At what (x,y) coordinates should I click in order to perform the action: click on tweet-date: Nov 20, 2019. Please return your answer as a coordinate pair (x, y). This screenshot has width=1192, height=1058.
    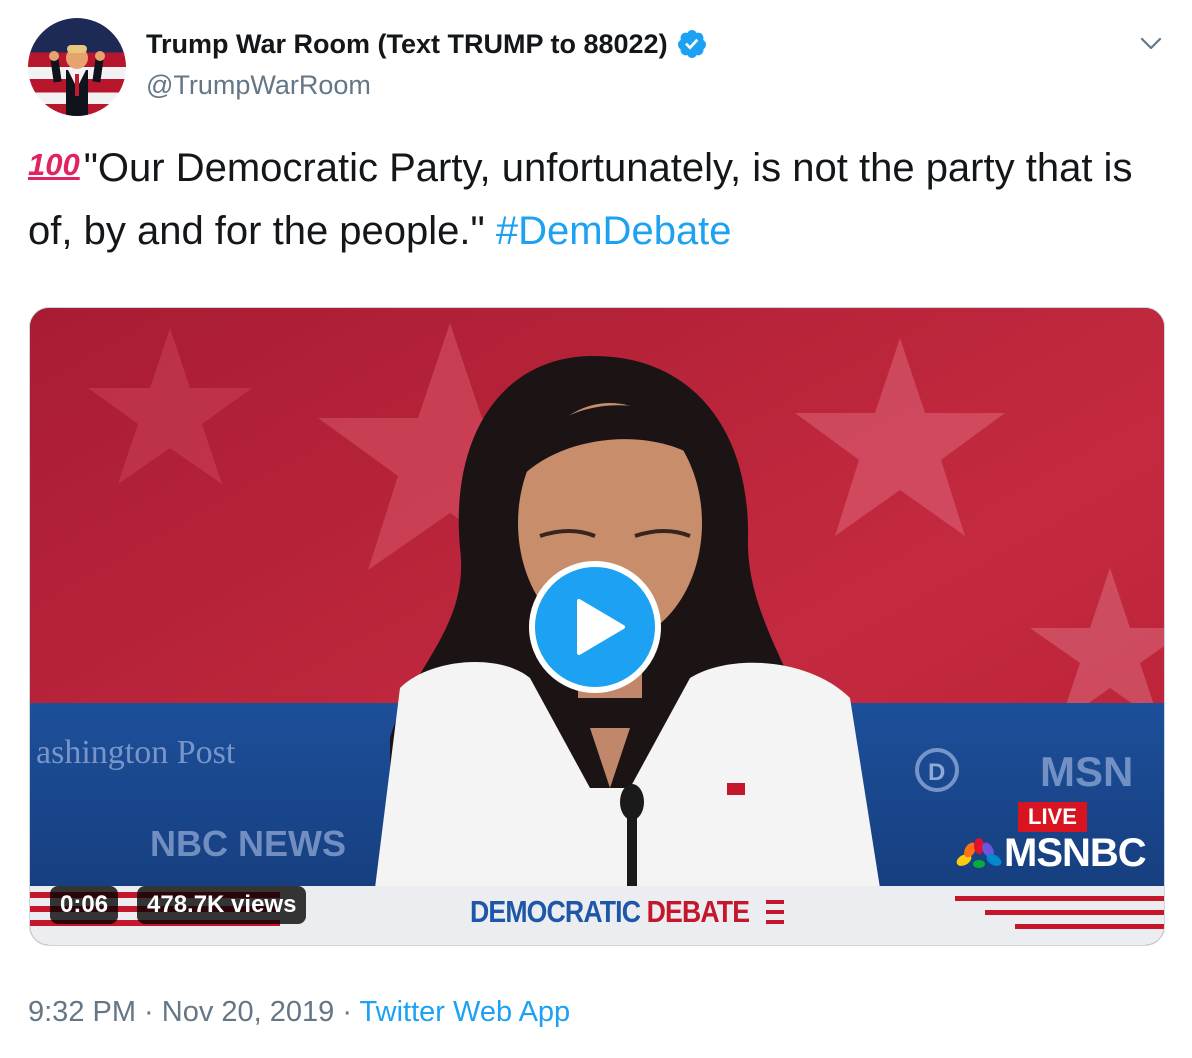
    Looking at the image, I should click on (248, 1012).